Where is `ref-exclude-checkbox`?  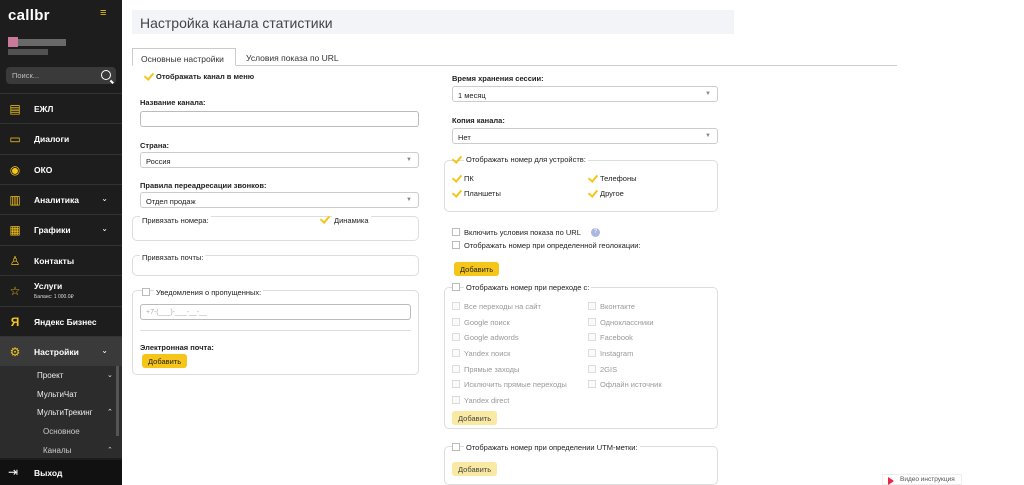 ref-exclude-checkbox is located at coordinates (456, 384).